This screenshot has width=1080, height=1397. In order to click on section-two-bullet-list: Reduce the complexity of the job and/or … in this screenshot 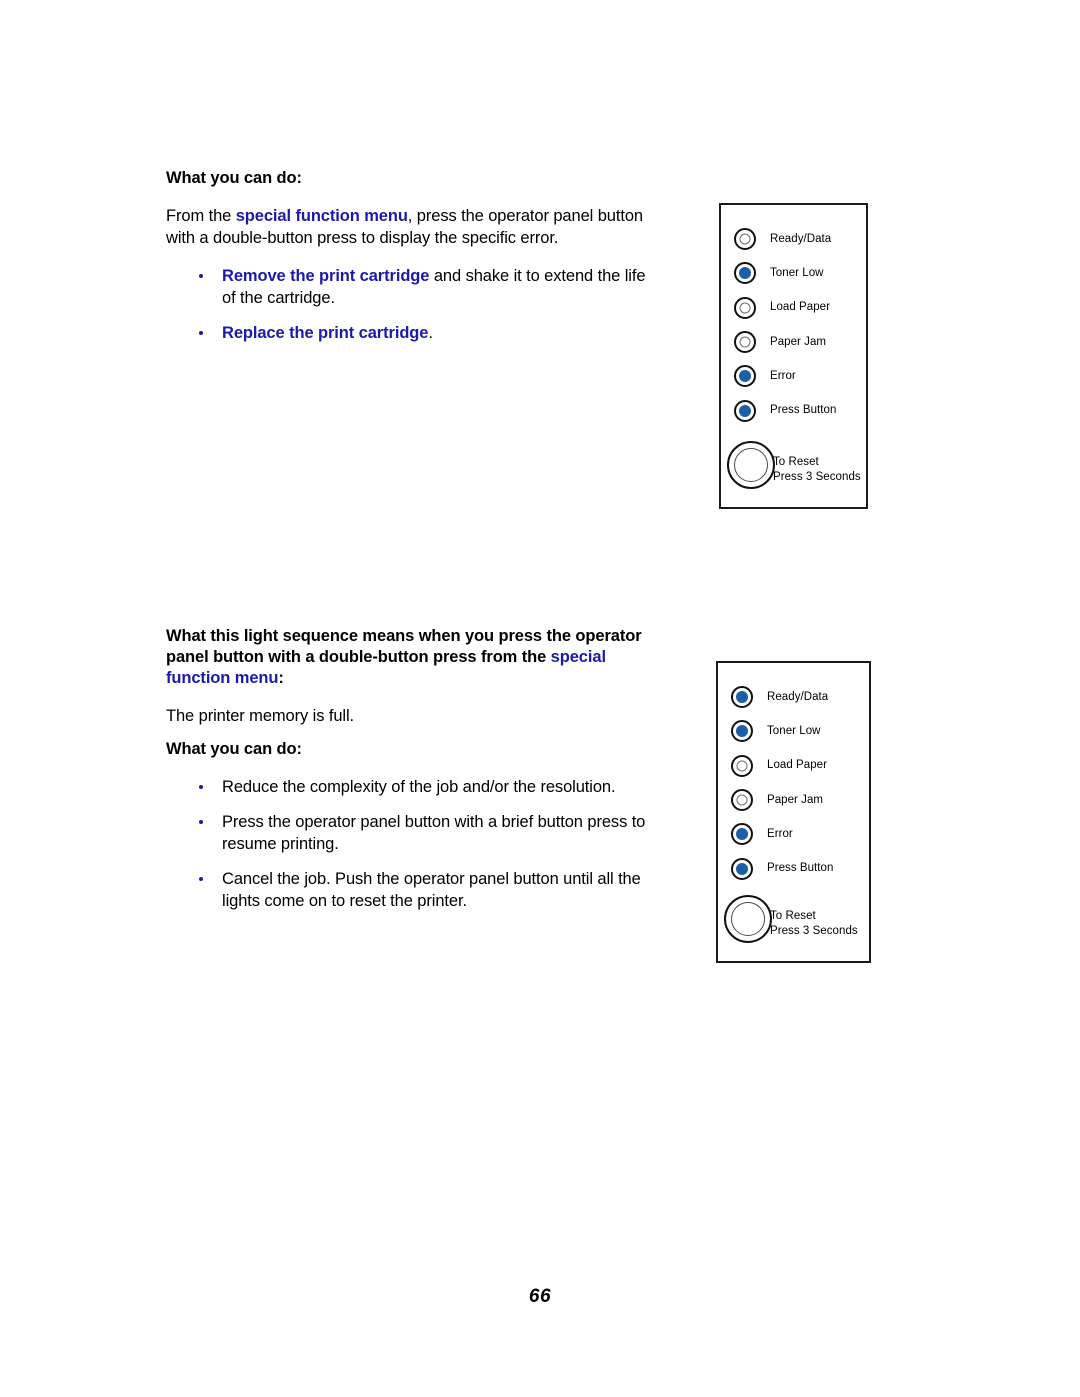, I will do `click(411, 845)`.